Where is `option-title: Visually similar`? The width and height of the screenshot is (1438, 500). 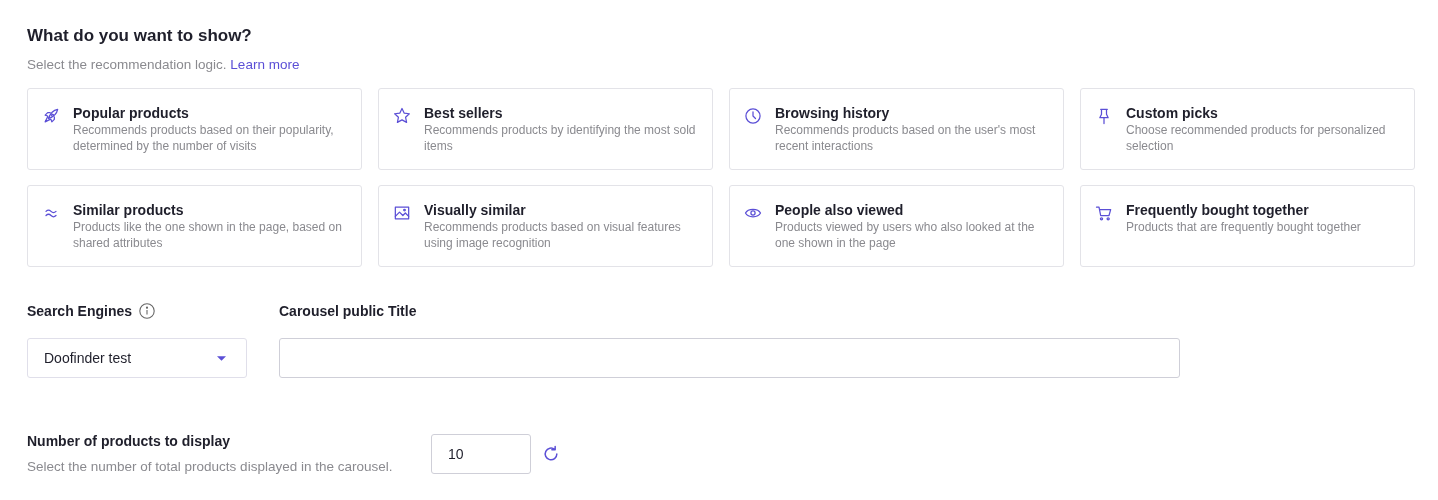 option-title: Visually similar is located at coordinates (475, 210).